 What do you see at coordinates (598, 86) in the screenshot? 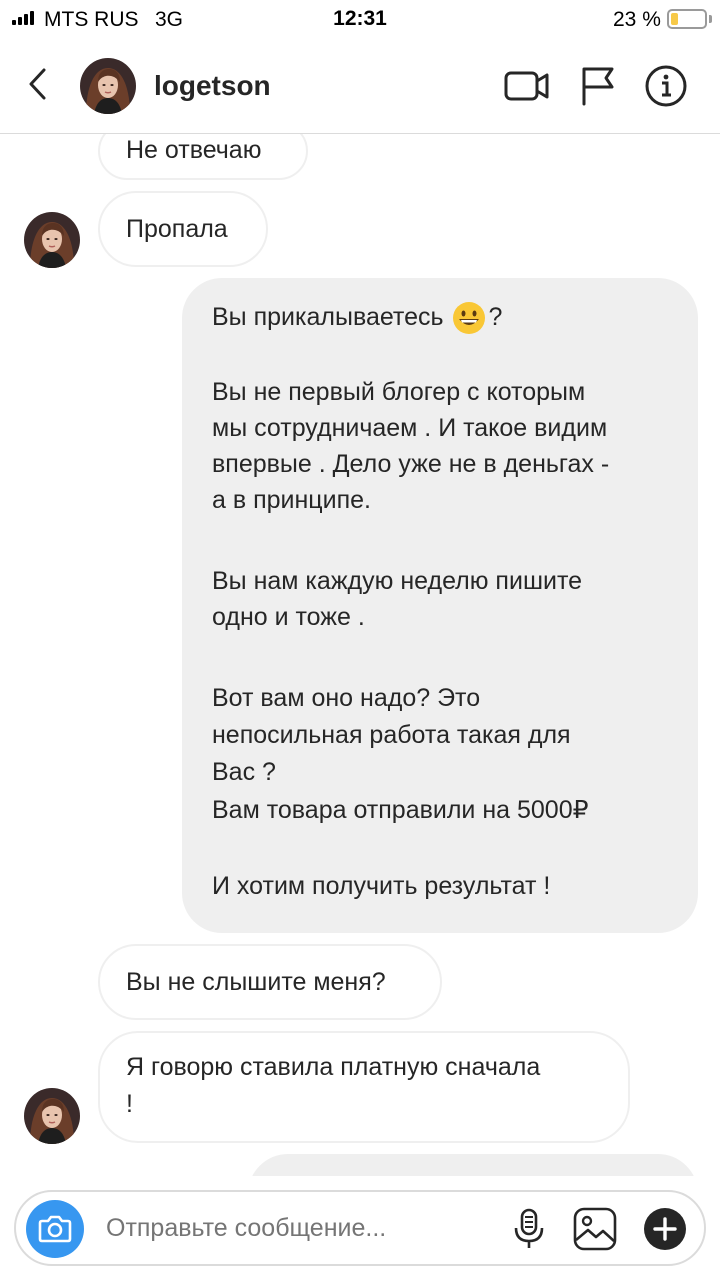
I see `flag-icon` at bounding box center [598, 86].